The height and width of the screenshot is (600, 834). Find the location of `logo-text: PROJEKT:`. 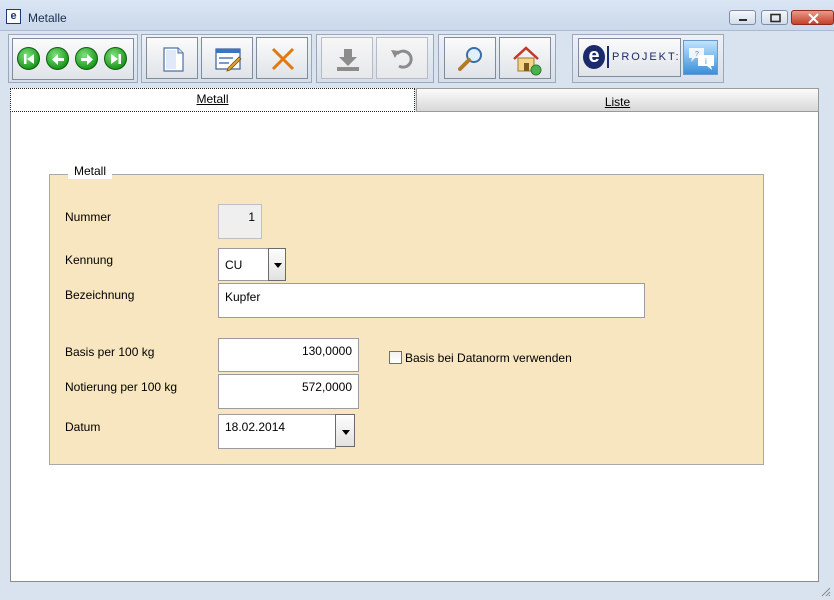

logo-text: PROJEKT: is located at coordinates (646, 57).